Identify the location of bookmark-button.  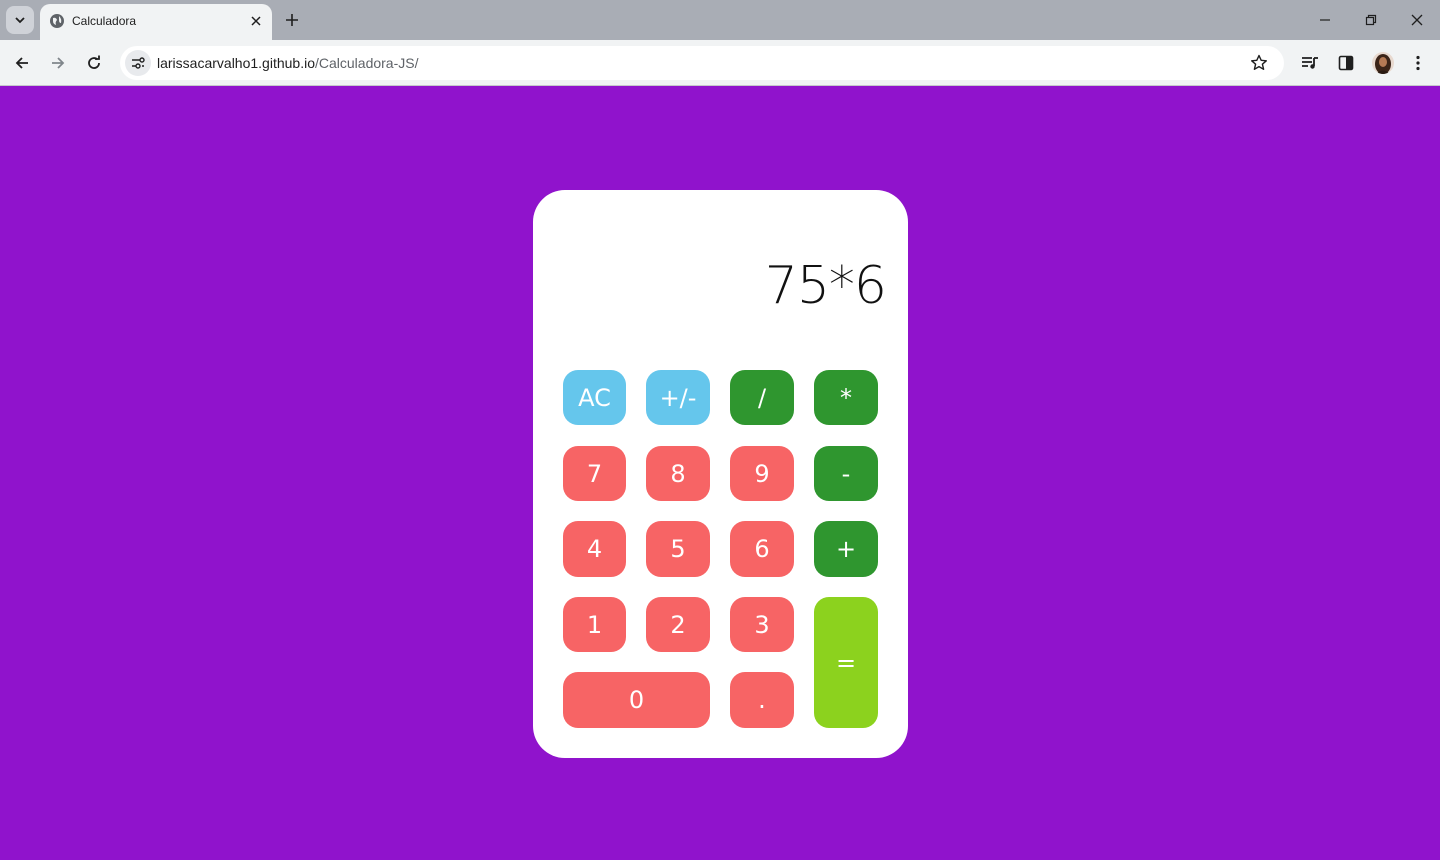
(1259, 63).